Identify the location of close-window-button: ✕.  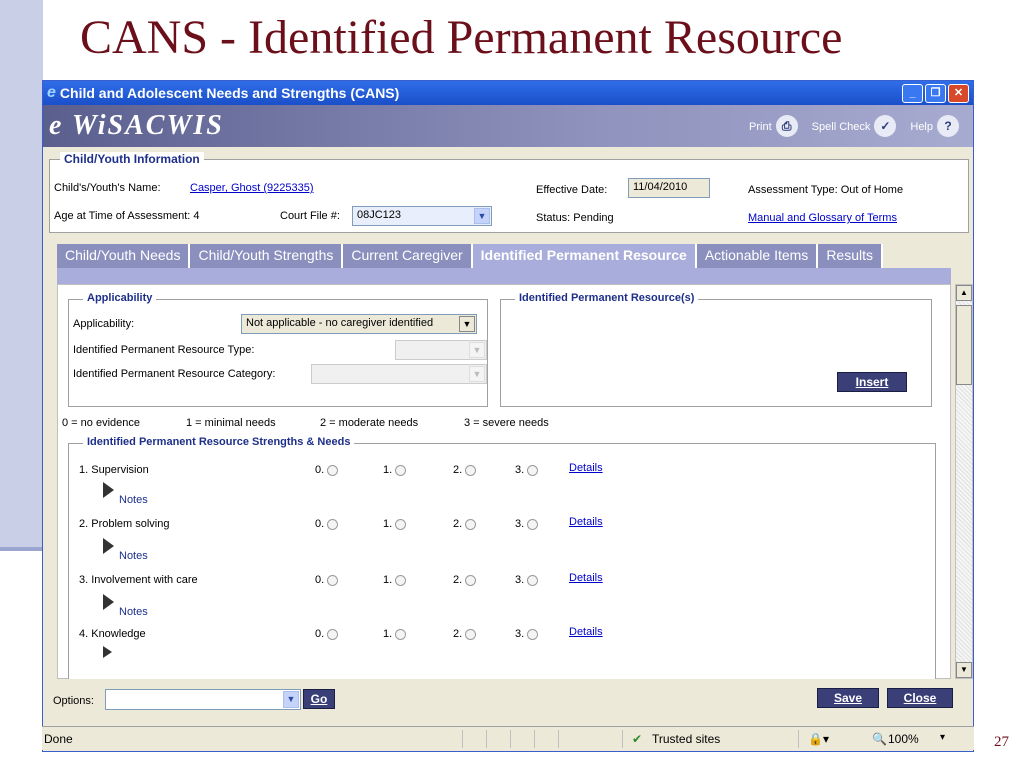
(958, 93).